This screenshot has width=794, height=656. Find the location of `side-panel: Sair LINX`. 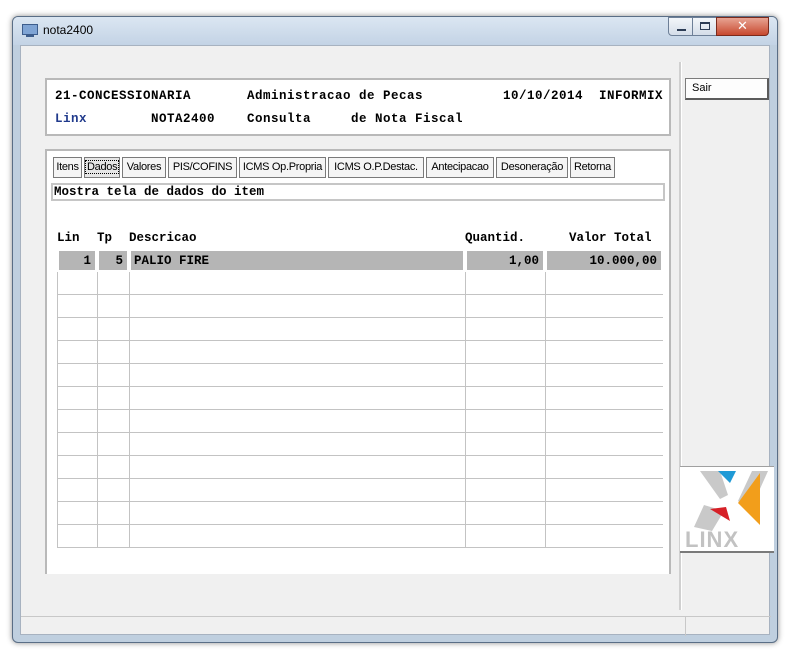

side-panel: Sair LINX is located at coordinates (726, 342).